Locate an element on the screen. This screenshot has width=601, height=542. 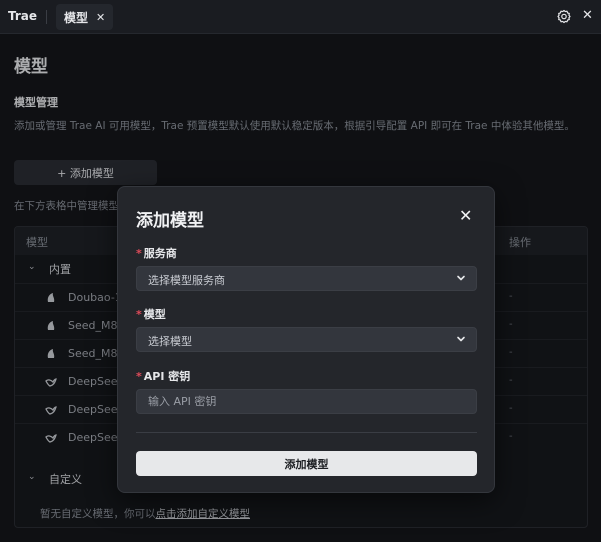
model-label: * 模型 is located at coordinates (151, 314).